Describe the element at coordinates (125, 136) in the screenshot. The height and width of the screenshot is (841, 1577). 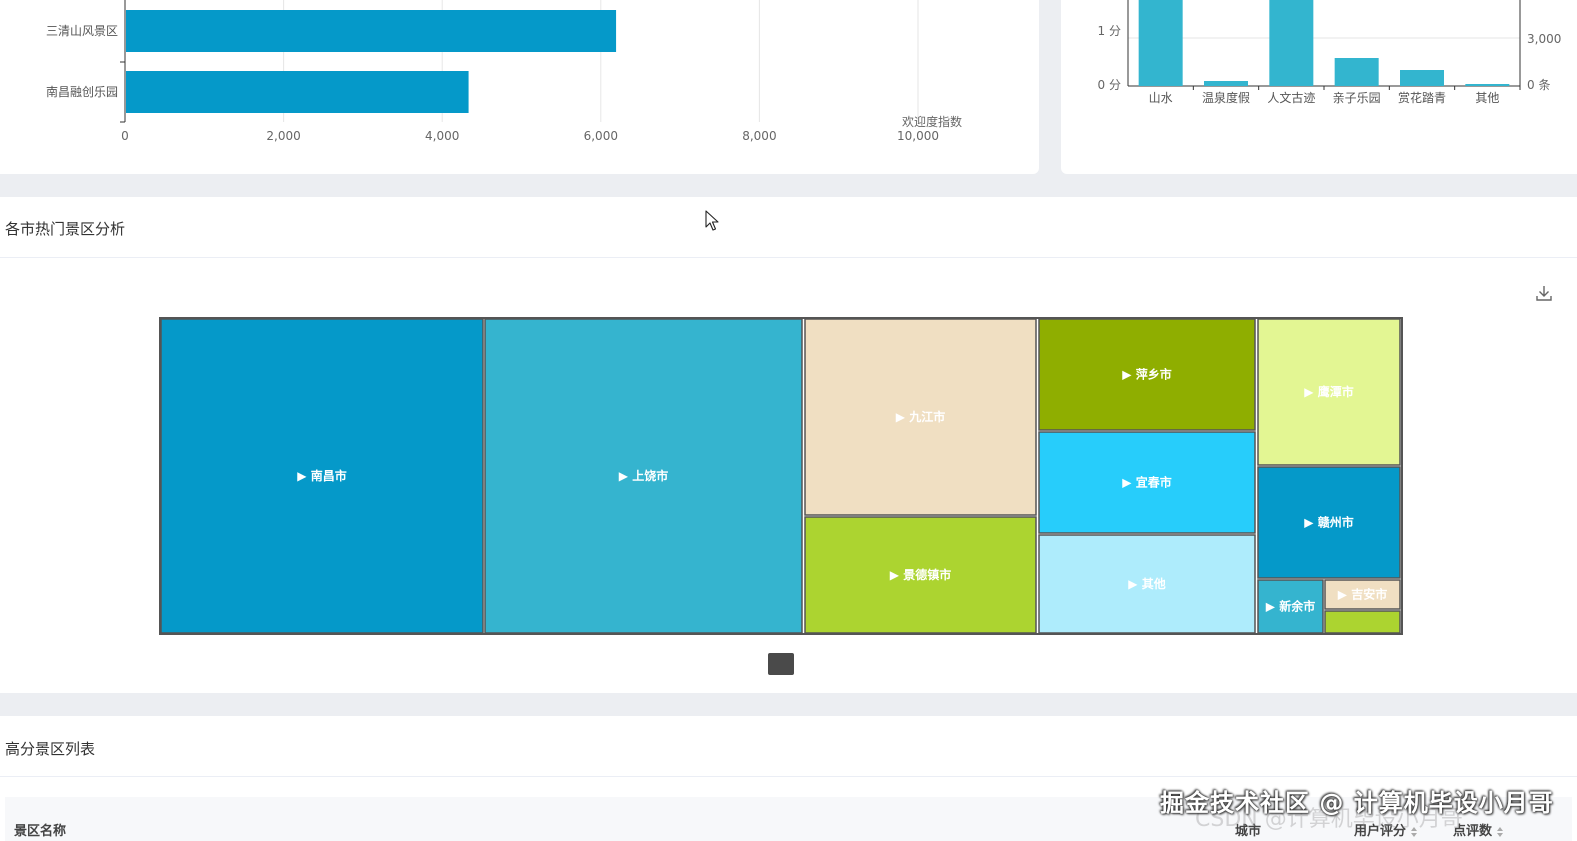
I see `x-tick-label: 0` at that location.